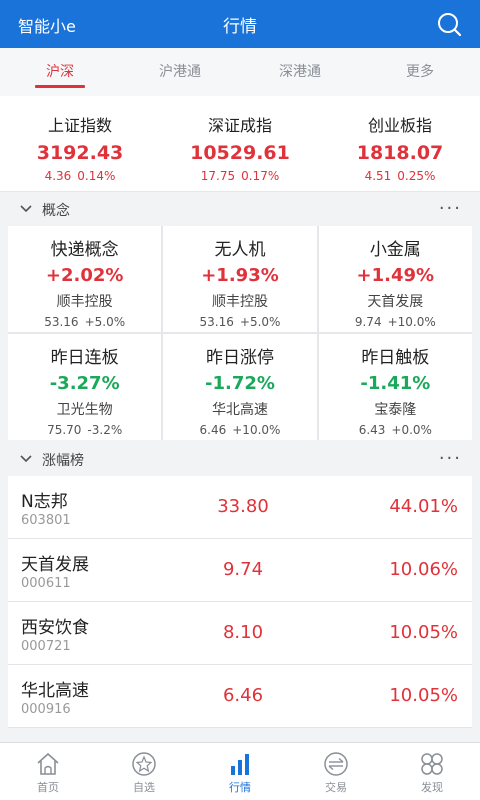 This screenshot has width=480, height=800. Describe the element at coordinates (46, 646) in the screenshot. I see `stock-code: 000721` at that location.